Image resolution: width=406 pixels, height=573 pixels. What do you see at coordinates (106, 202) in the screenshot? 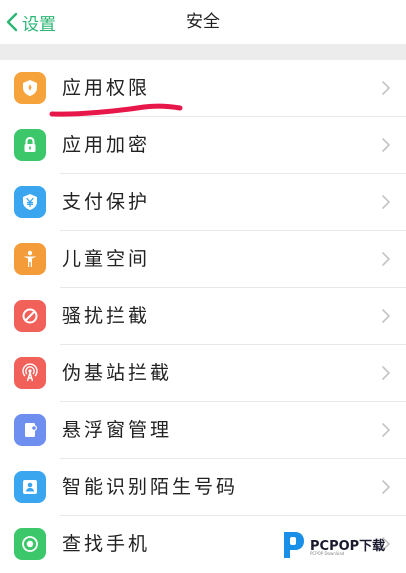
I see `list-item-label: 支付保护` at bounding box center [106, 202].